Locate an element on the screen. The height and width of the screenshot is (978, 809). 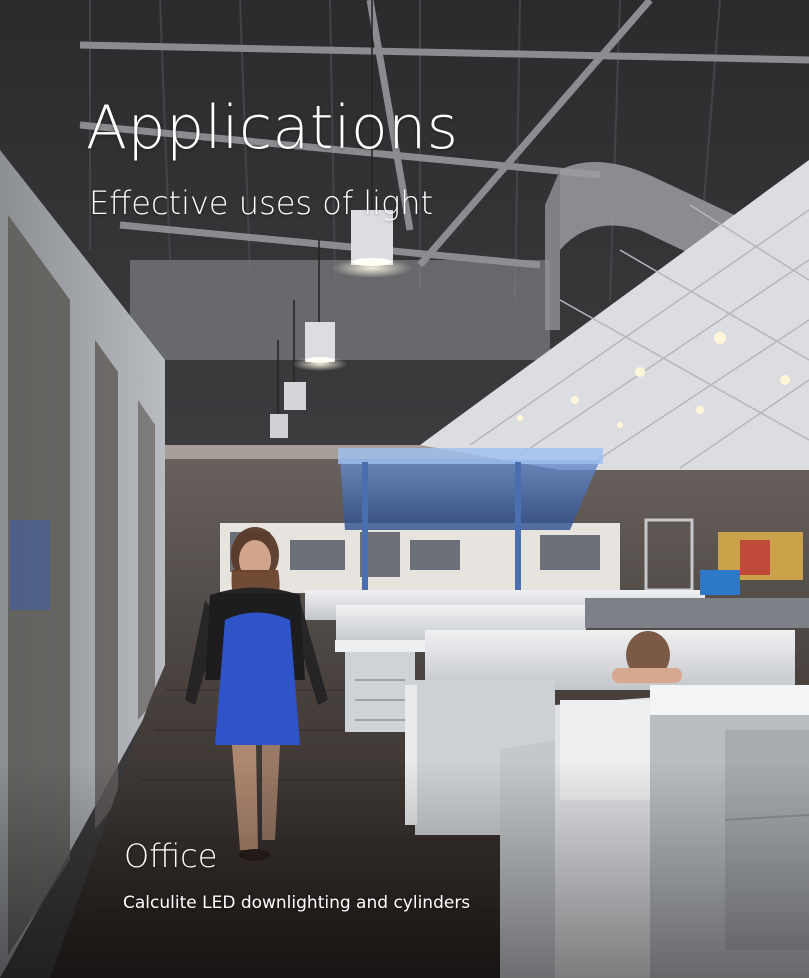
page-title: Applications is located at coordinates (272, 128).